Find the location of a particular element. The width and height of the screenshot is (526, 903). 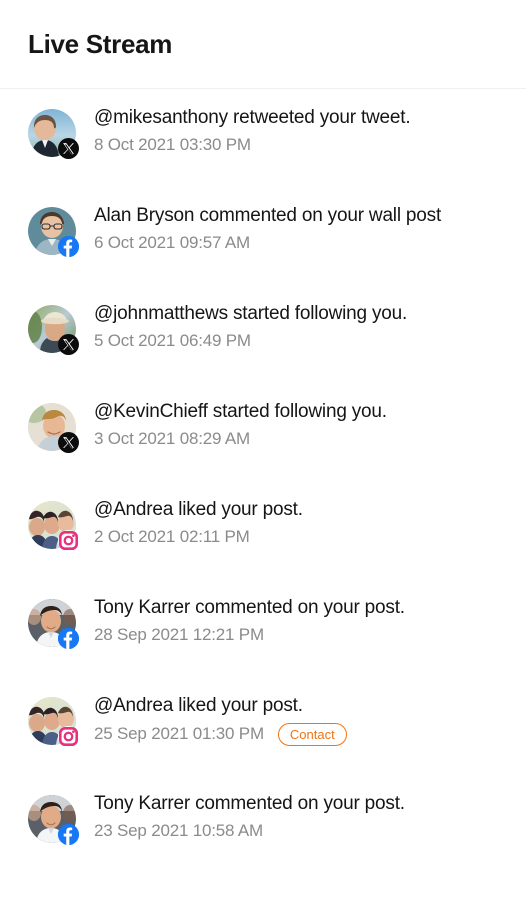

feed-item-meta: 5 Oct 2021 06:49 PM is located at coordinates (250, 341).